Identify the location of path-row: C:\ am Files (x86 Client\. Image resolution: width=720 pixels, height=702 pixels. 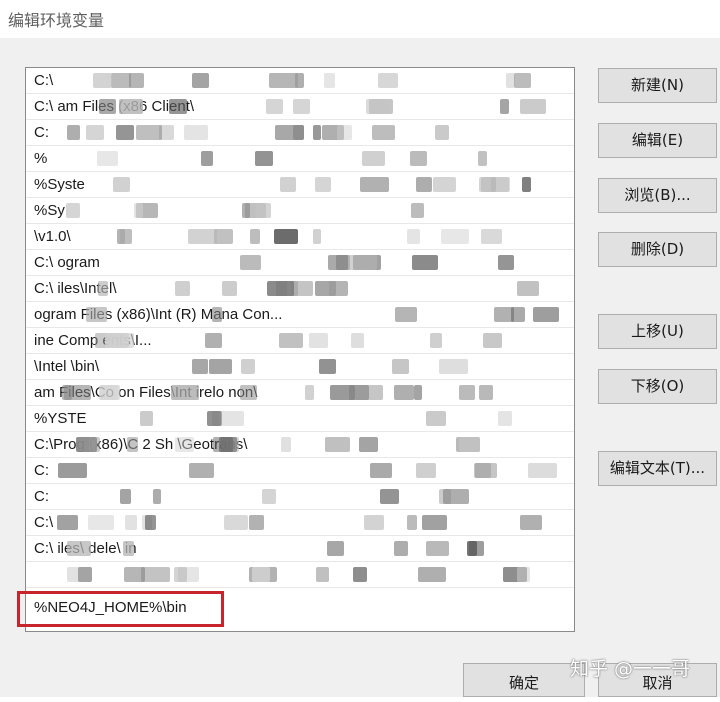
(300, 107).